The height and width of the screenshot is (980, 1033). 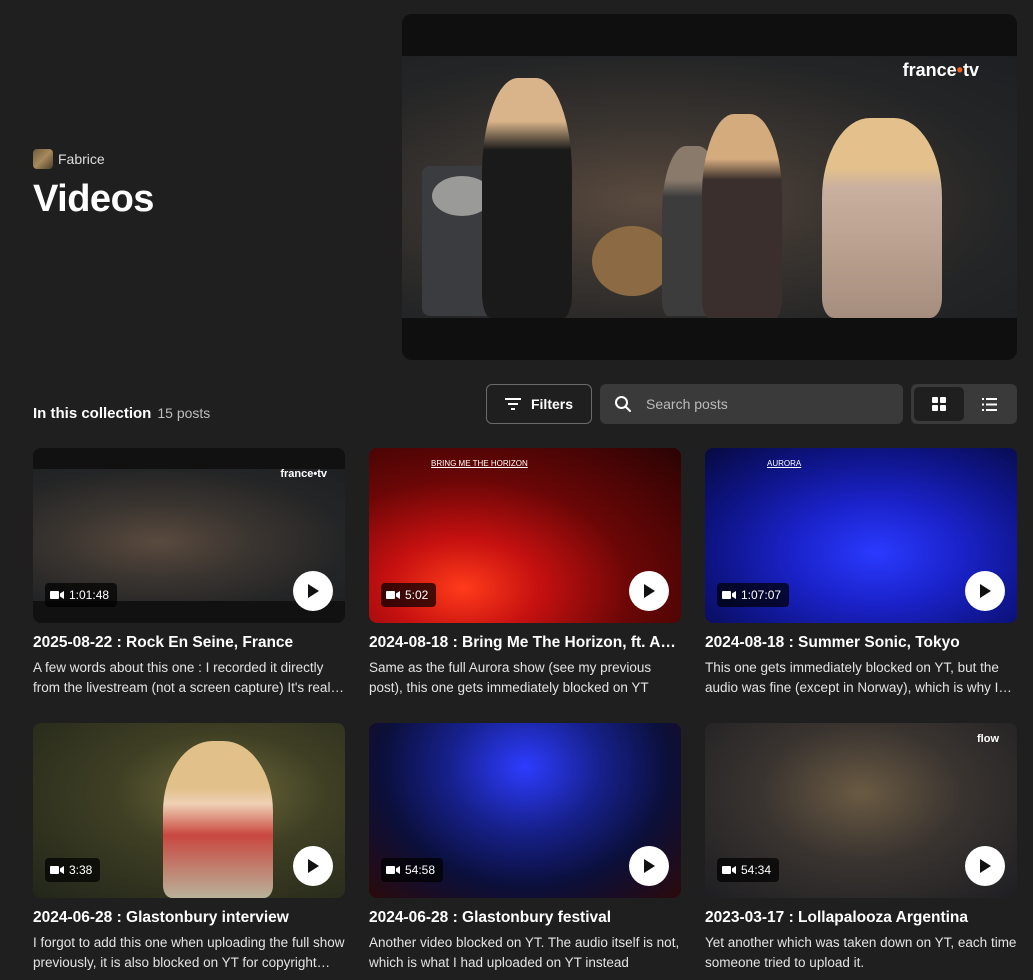 What do you see at coordinates (512, 404) in the screenshot?
I see `filter-lines-icon` at bounding box center [512, 404].